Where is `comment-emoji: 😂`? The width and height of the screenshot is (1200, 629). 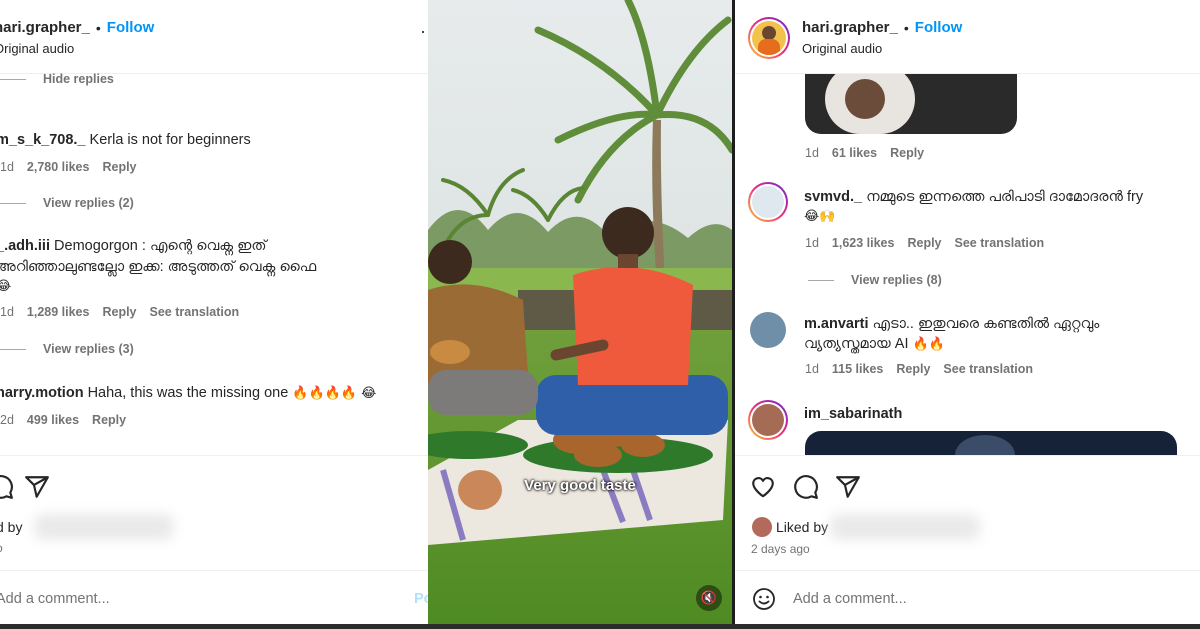
comment-emoji: 😂 is located at coordinates (6, 286).